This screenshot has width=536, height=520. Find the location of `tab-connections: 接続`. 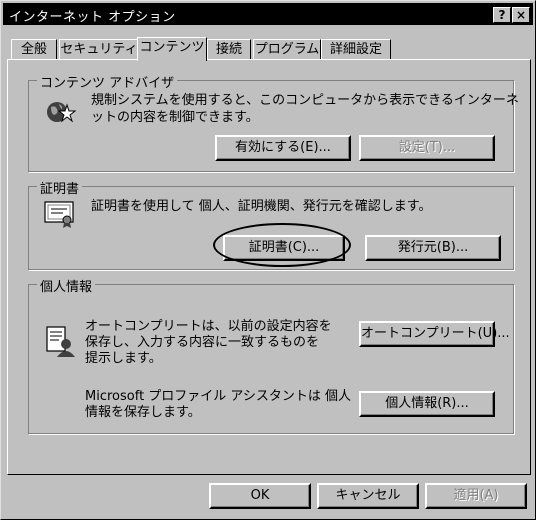

tab-connections: 接続 is located at coordinates (229, 49).